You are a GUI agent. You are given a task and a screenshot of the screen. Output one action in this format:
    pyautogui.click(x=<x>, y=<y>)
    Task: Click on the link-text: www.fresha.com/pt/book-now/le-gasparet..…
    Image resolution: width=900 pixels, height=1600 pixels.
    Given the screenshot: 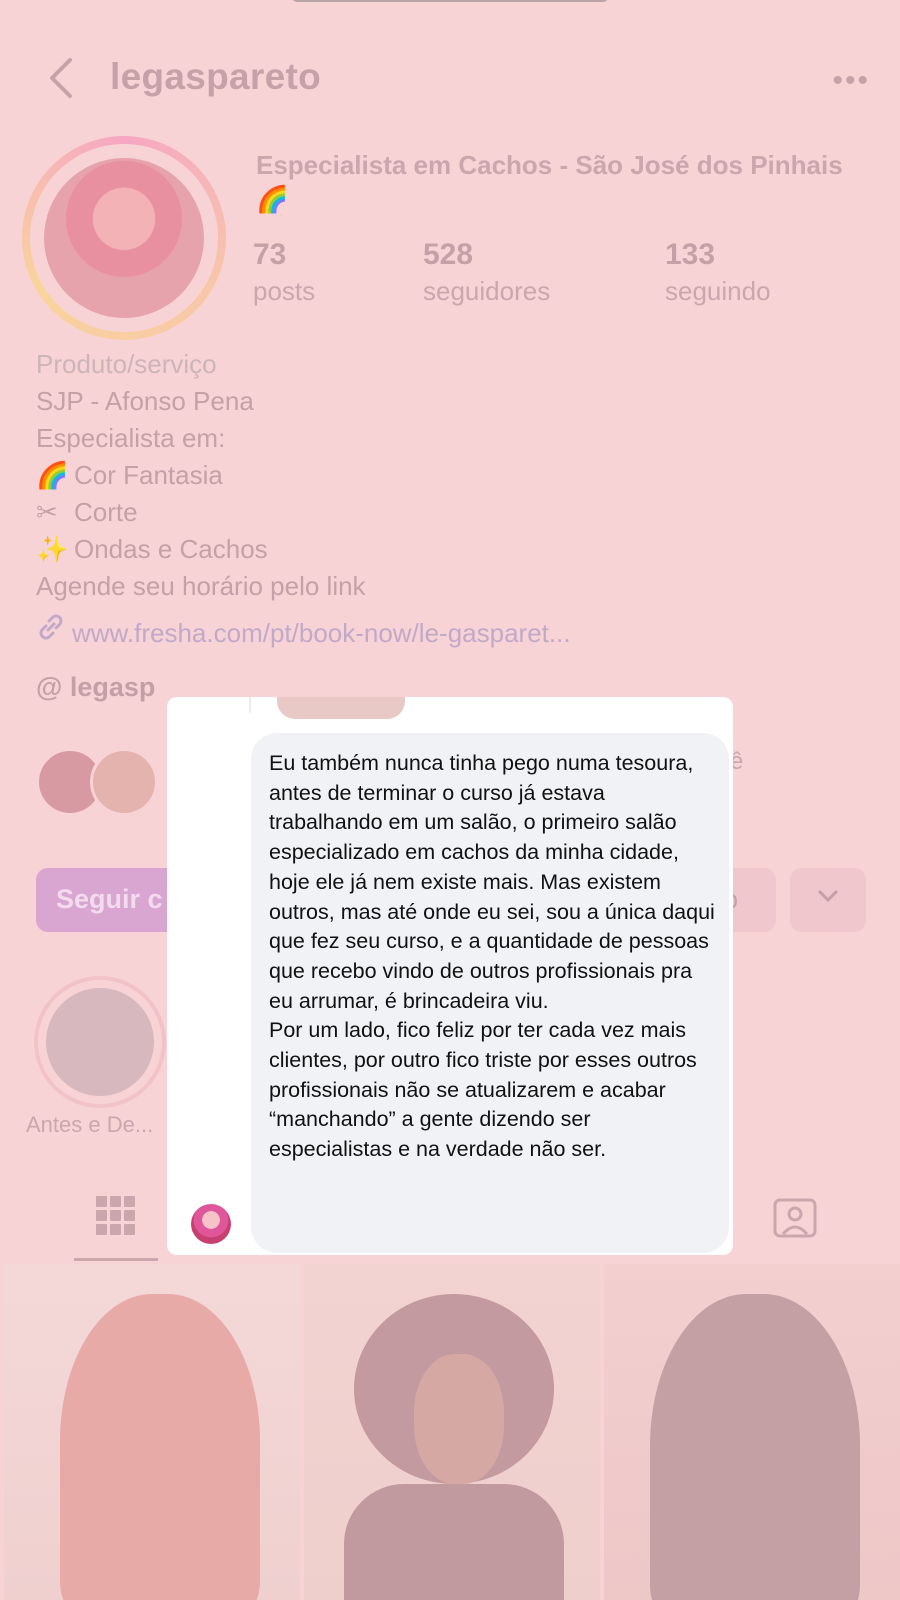 What is the action you would take?
    pyautogui.click(x=321, y=633)
    